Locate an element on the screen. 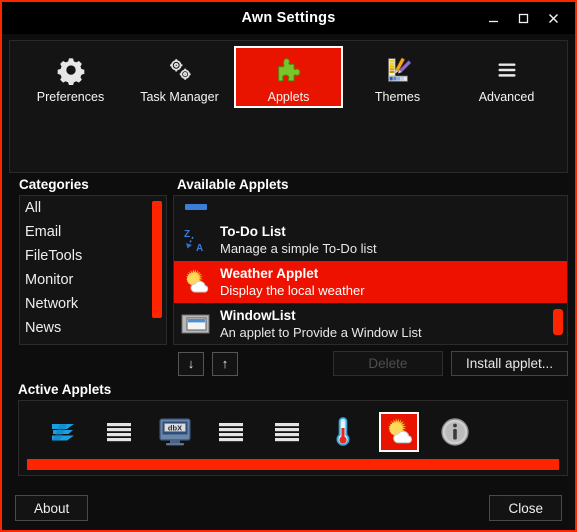 Image resolution: width=577 pixels, height=532 pixels. toolbar-item-label: Task Manager is located at coordinates (179, 97).